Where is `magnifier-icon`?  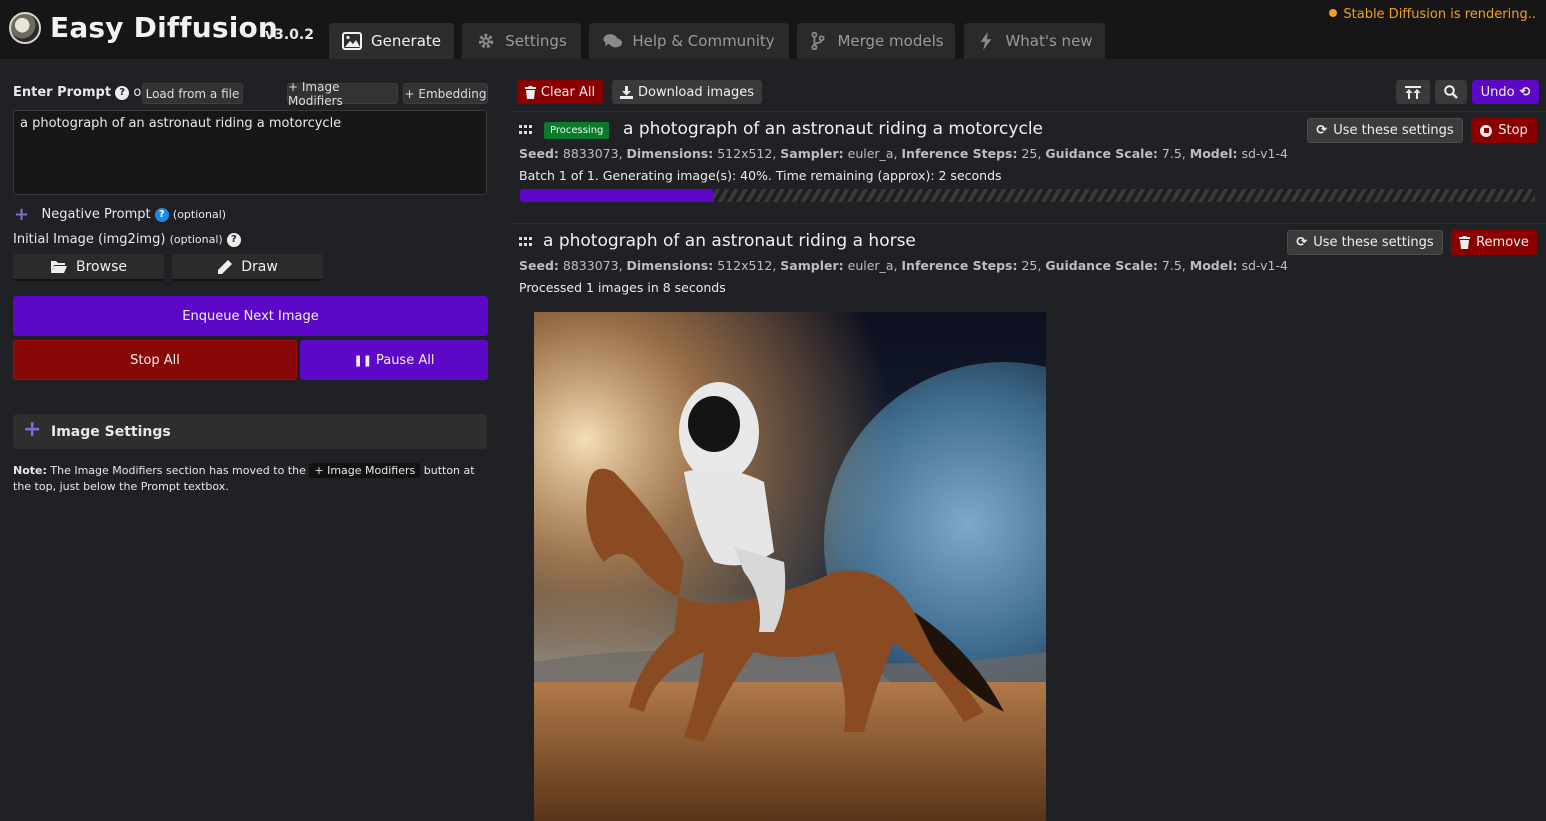
magnifier-icon is located at coordinates (1451, 92).